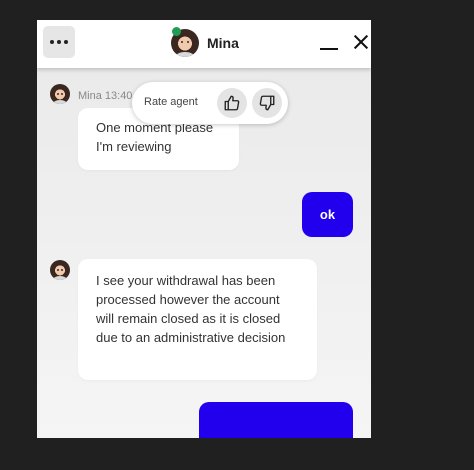  Describe the element at coordinates (176, 31) in the screenshot. I see `online-status-icon` at that location.